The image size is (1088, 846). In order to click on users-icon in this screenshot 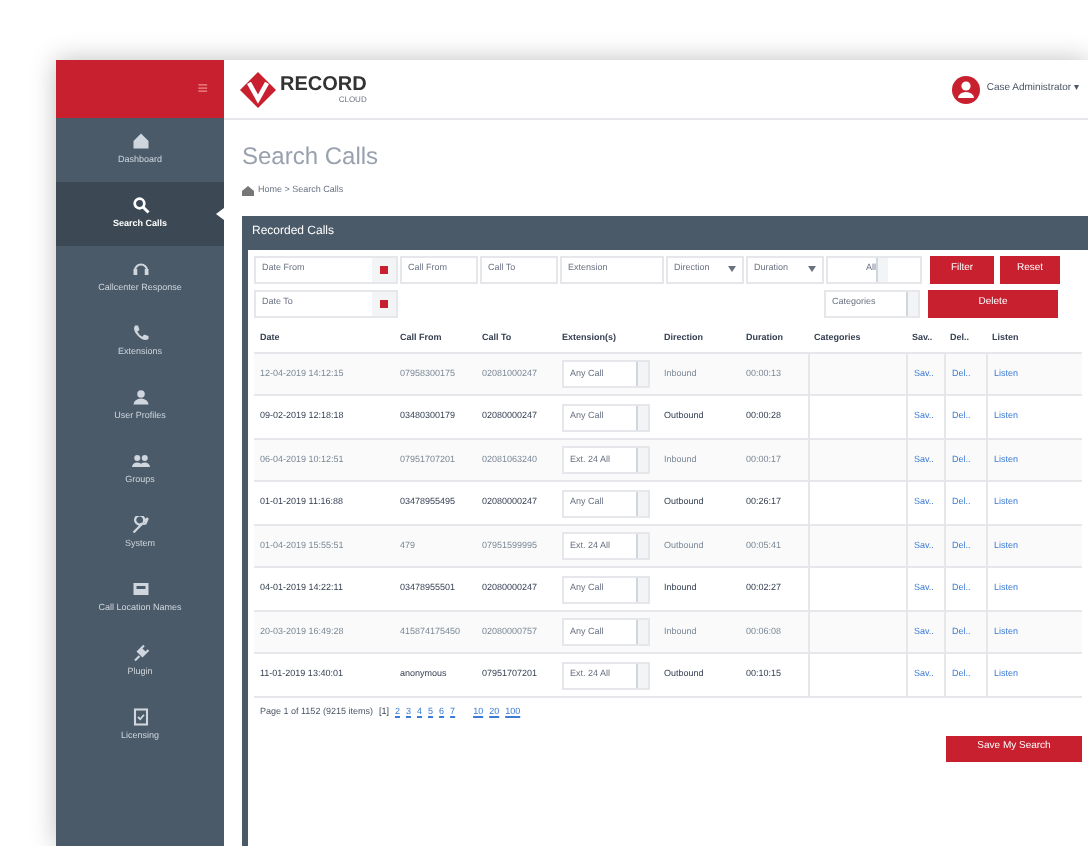, I will do `click(140, 461)`.